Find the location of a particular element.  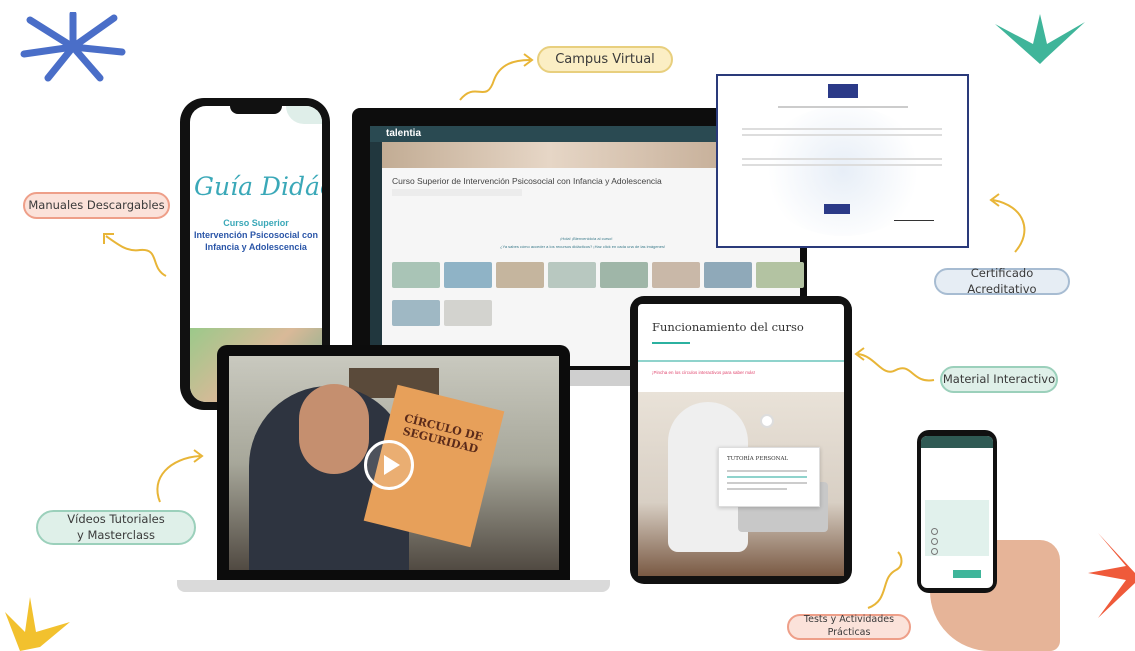

curly-arrow-videos is located at coordinates (180, 476).